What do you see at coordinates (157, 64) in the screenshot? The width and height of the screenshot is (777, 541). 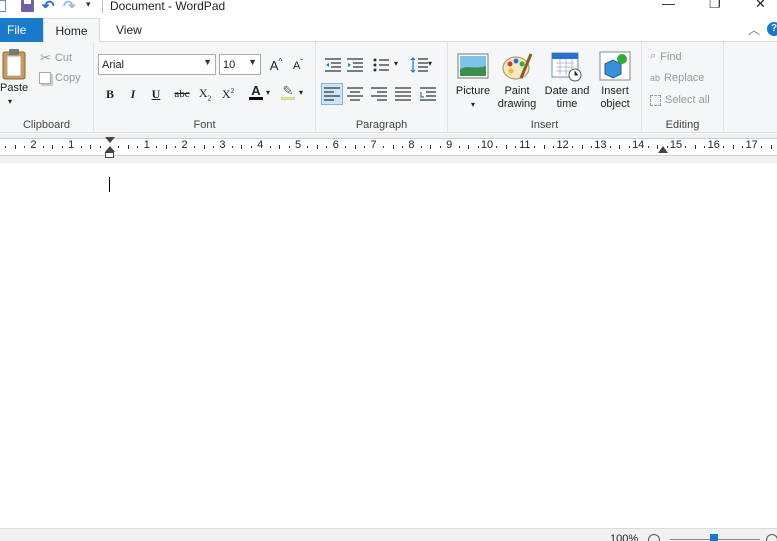 I see `font-family-select: Arial ▼` at bounding box center [157, 64].